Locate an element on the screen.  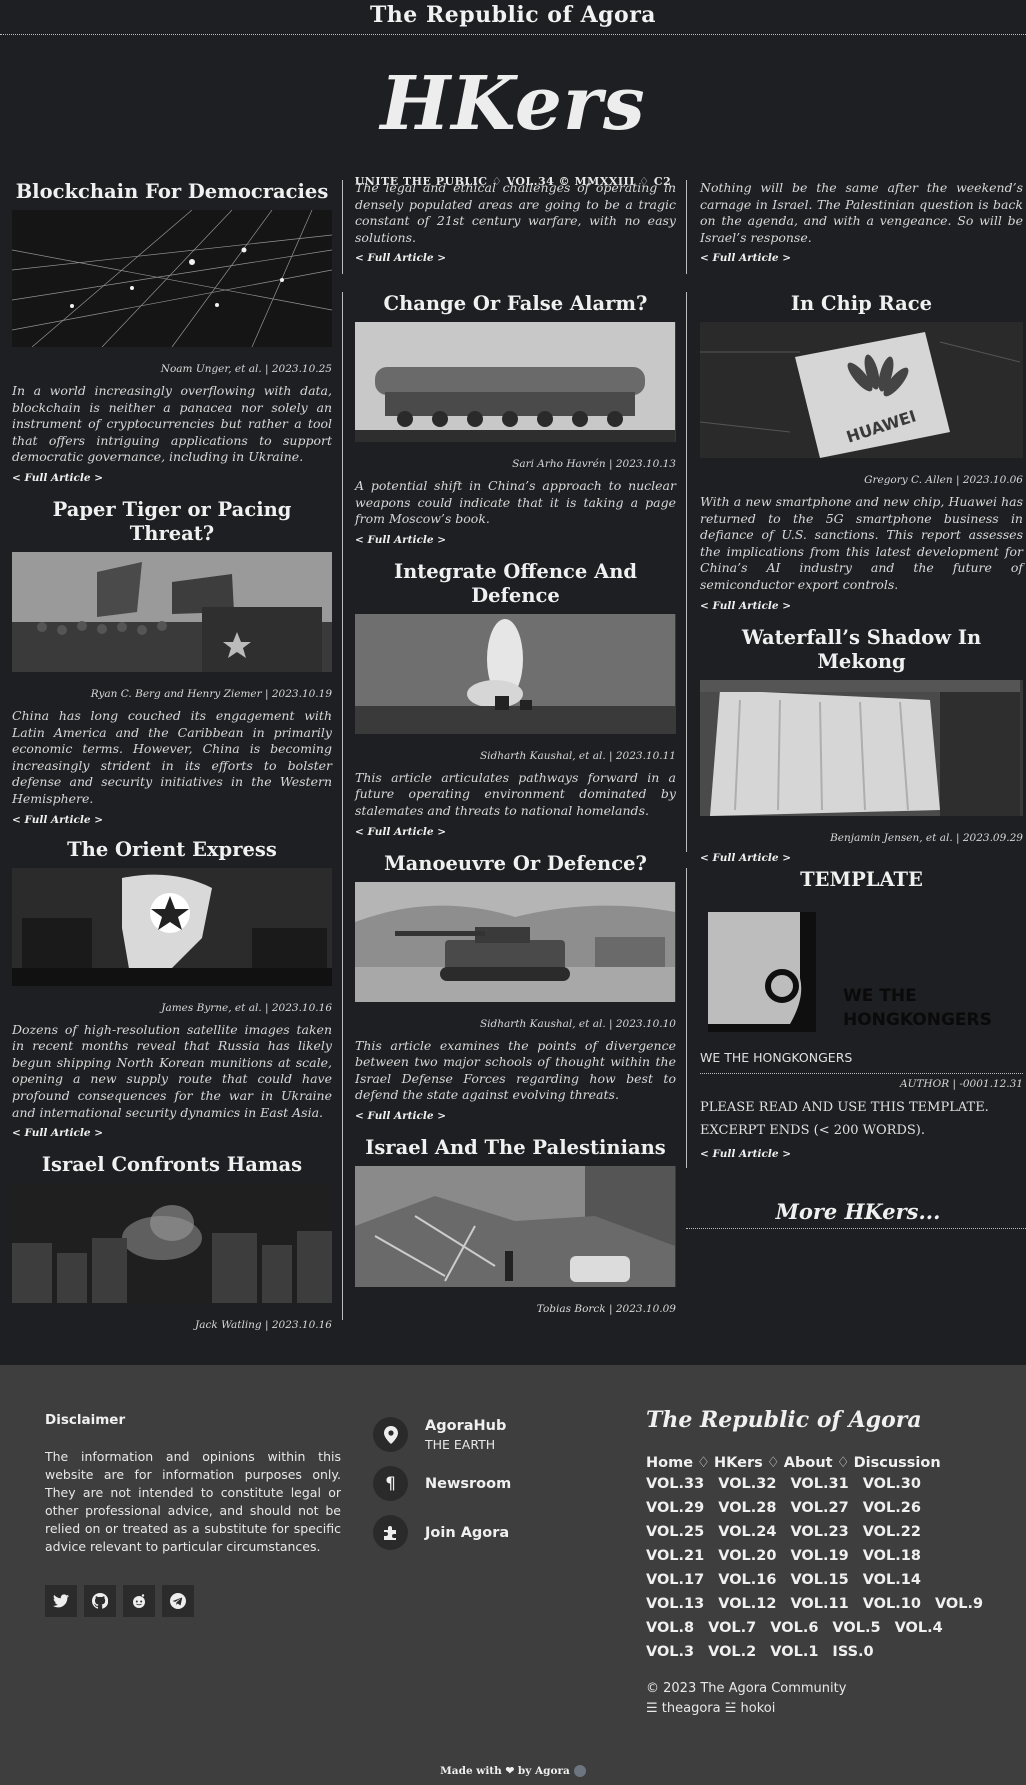
volume-link: VOL.25 is located at coordinates (675, 1532).